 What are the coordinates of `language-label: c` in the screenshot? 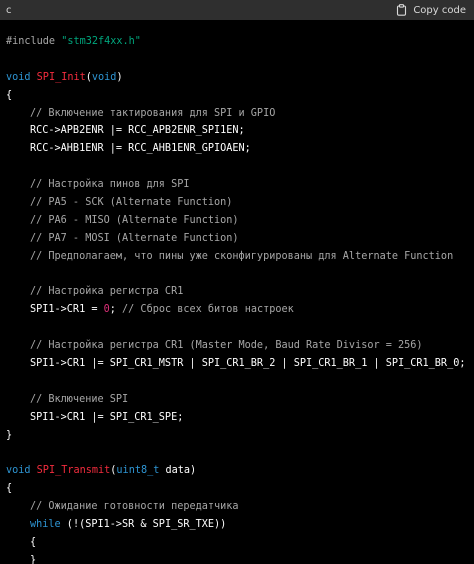 It's located at (9, 10).